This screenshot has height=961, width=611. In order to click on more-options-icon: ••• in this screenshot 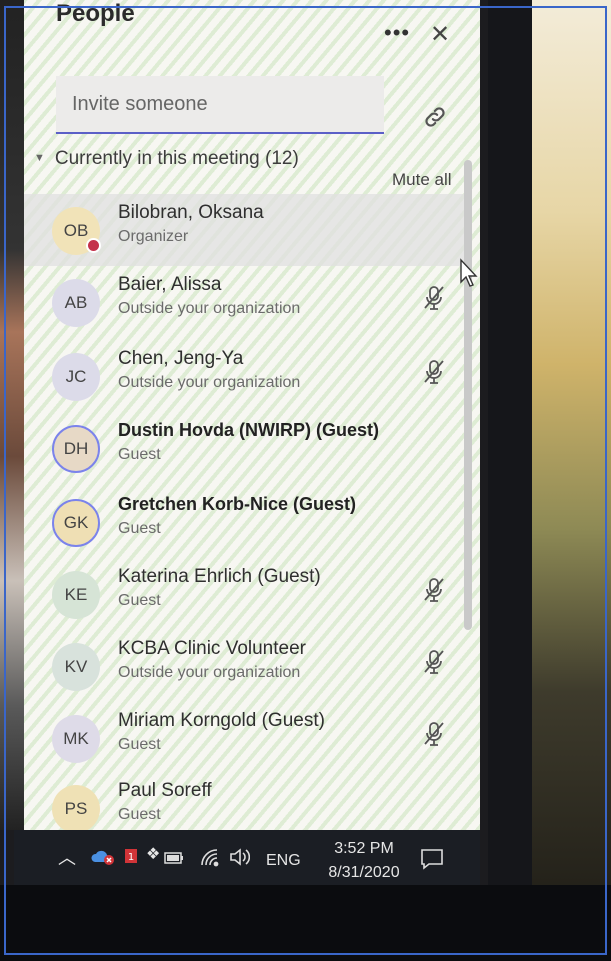, I will do `click(397, 33)`.